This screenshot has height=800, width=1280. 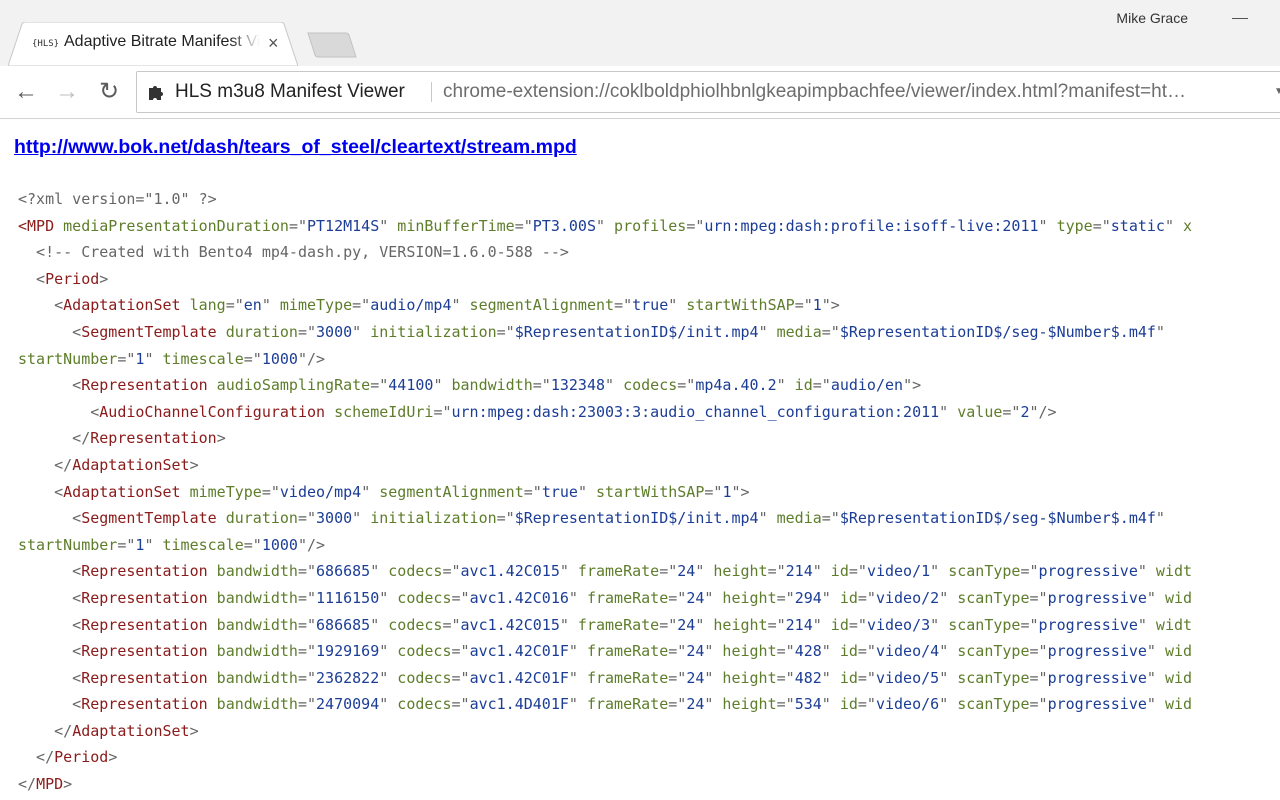 What do you see at coordinates (343, 225) in the screenshot?
I see `xml-value: PT12M14S` at bounding box center [343, 225].